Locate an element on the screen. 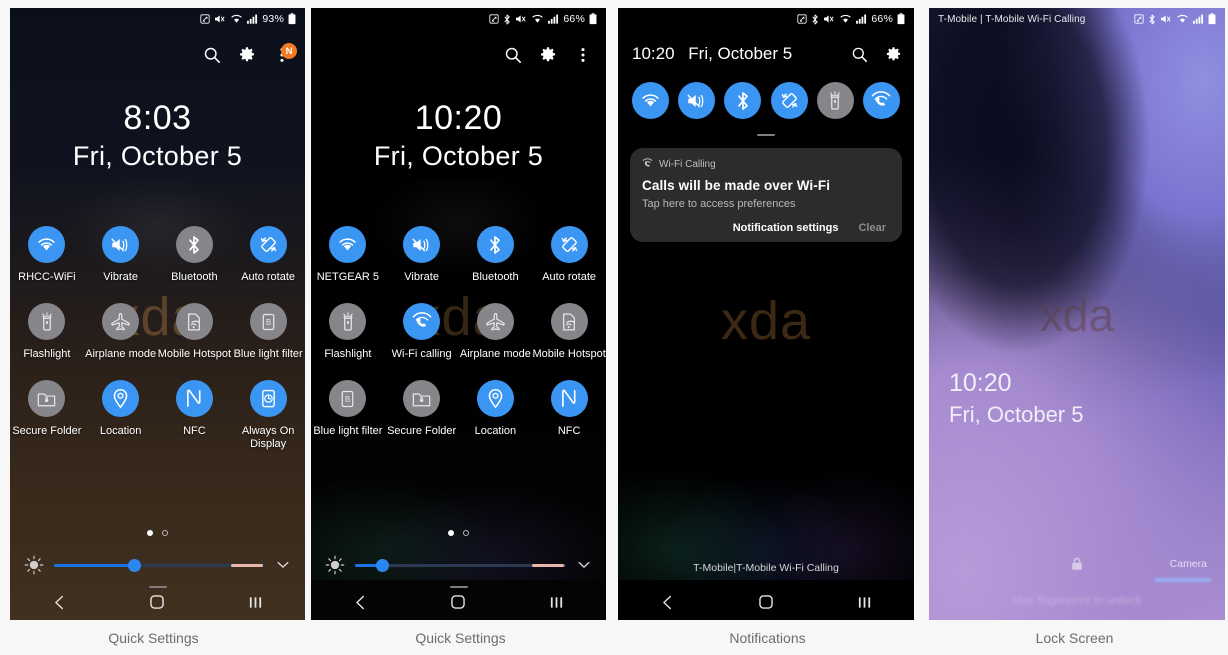 Image resolution: width=1228 pixels, height=655 pixels. caption-panel-1: Quick Settings is located at coordinates (153, 637).